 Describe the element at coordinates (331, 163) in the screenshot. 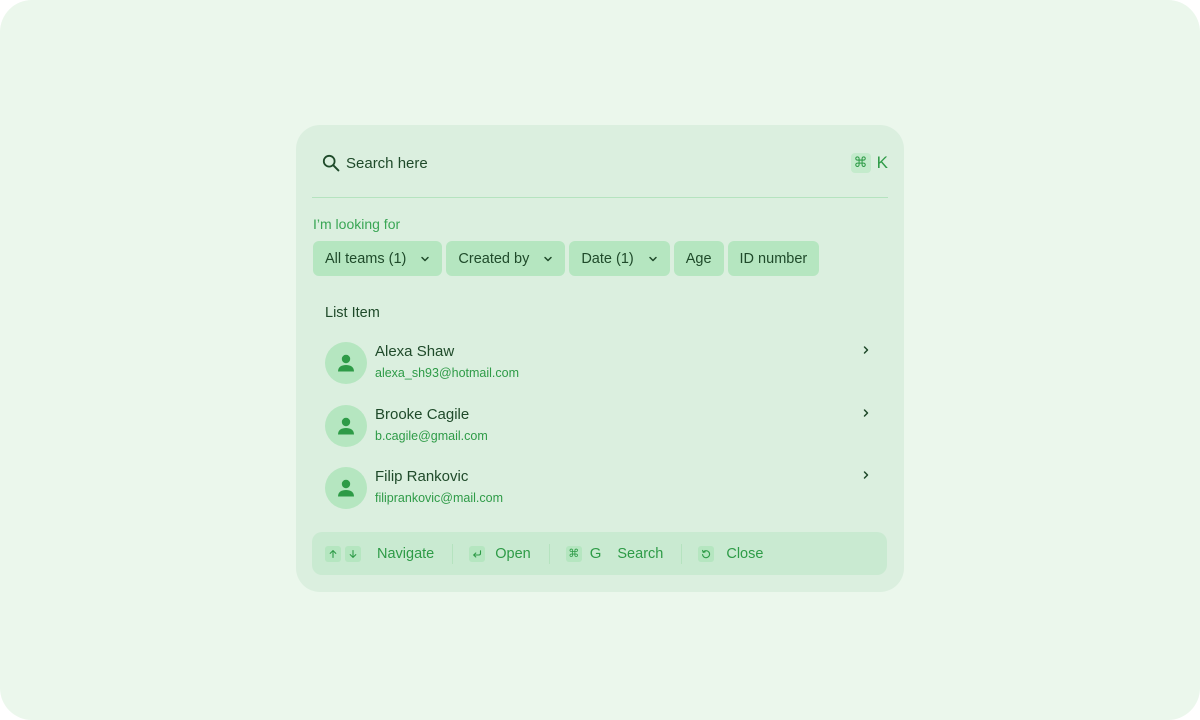

I see `search-icon` at that location.